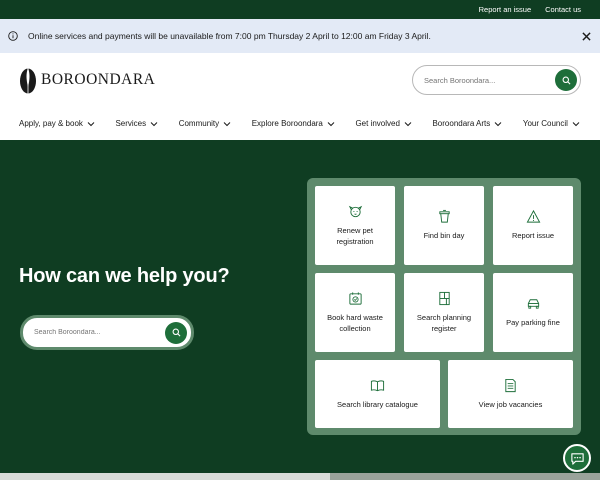 This screenshot has width=600, height=480. I want to click on nav-item-get-involved: Get involved, so click(383, 123).